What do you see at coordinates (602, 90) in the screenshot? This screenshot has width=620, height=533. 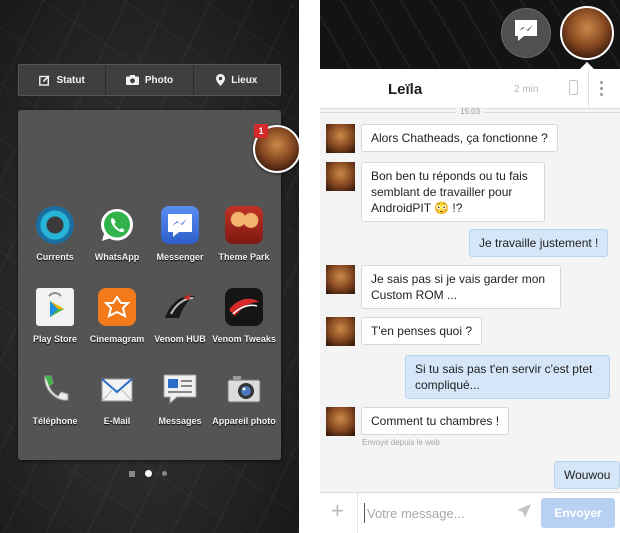 I see `overflow-menu-icon` at bounding box center [602, 90].